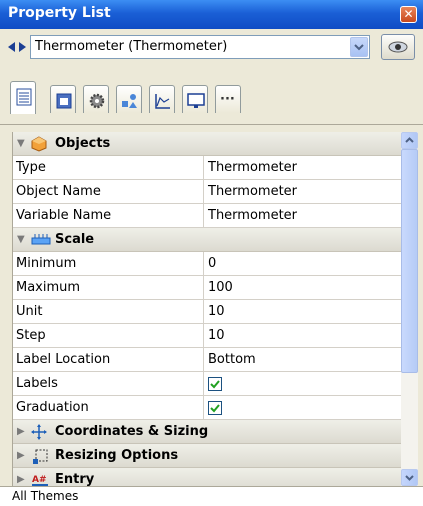 The height and width of the screenshot is (506, 423). What do you see at coordinates (131, 46) in the screenshot?
I see `object-dropdown-value: Thermometer (Thermometer)` at bounding box center [131, 46].